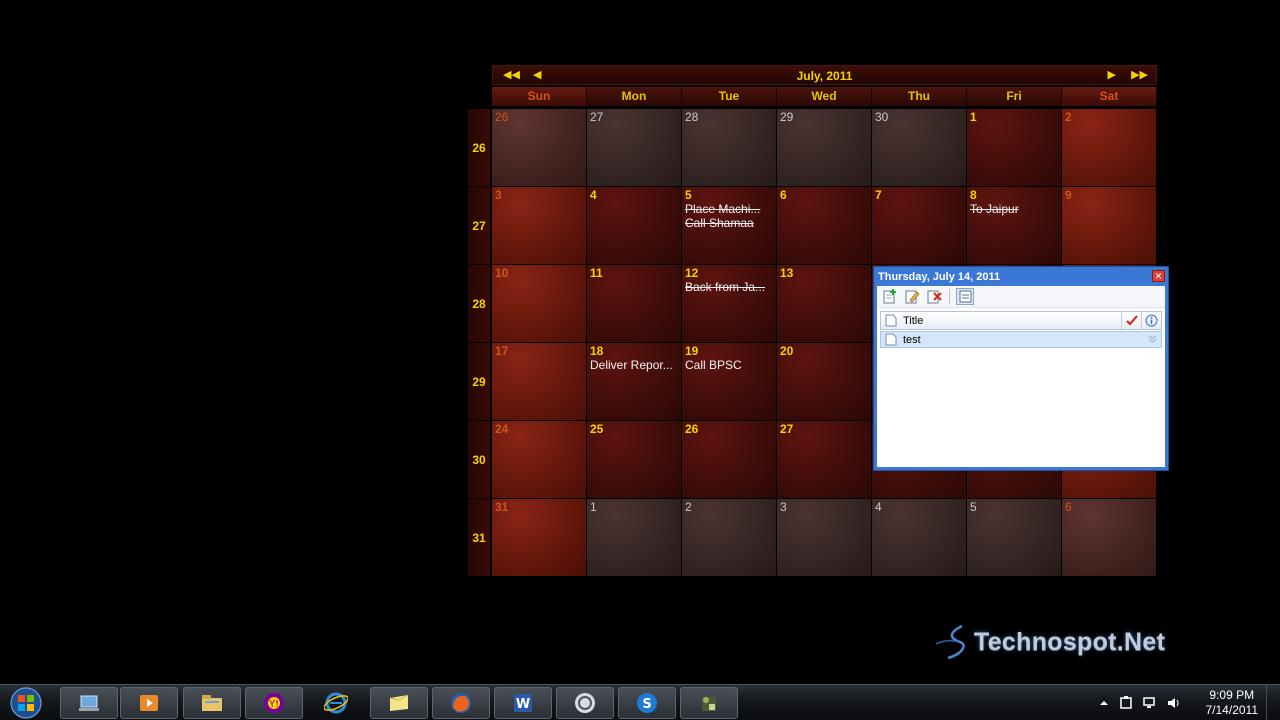 This screenshot has height=720, width=1280. What do you see at coordinates (479, 537) in the screenshot?
I see `week-number: 31` at bounding box center [479, 537].